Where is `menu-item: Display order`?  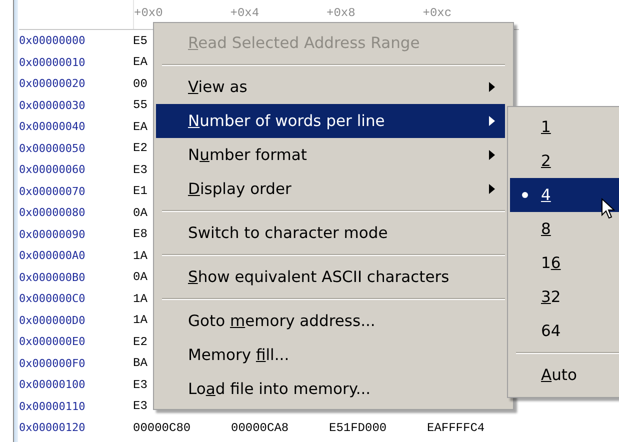 menu-item: Display order is located at coordinates (330, 189).